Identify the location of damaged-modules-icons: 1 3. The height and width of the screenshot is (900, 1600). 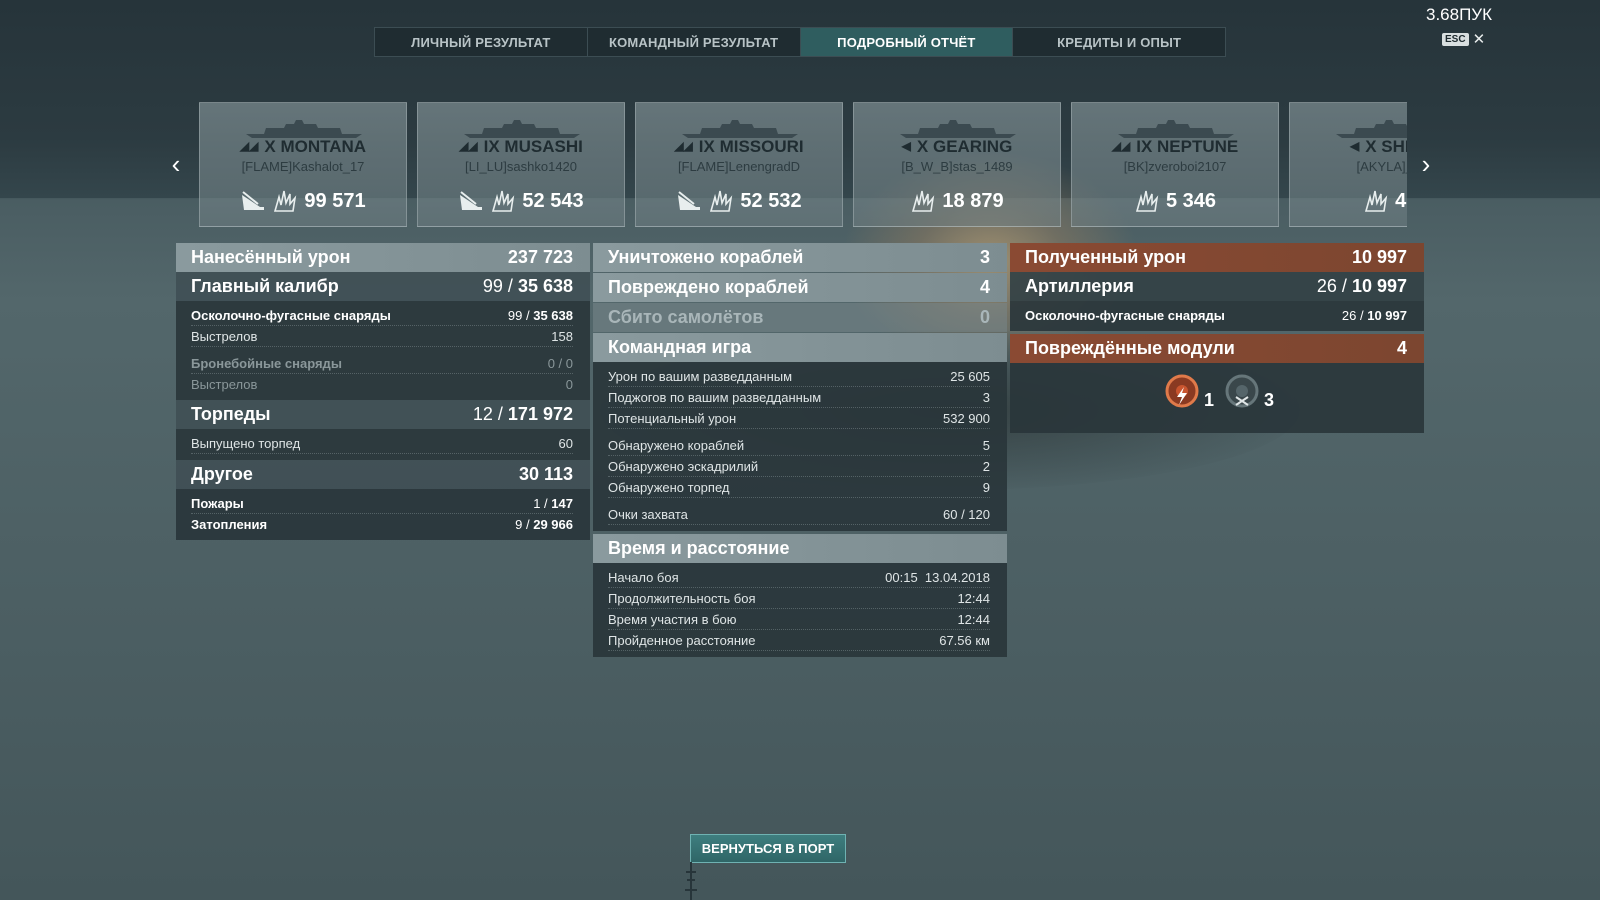
(1217, 398).